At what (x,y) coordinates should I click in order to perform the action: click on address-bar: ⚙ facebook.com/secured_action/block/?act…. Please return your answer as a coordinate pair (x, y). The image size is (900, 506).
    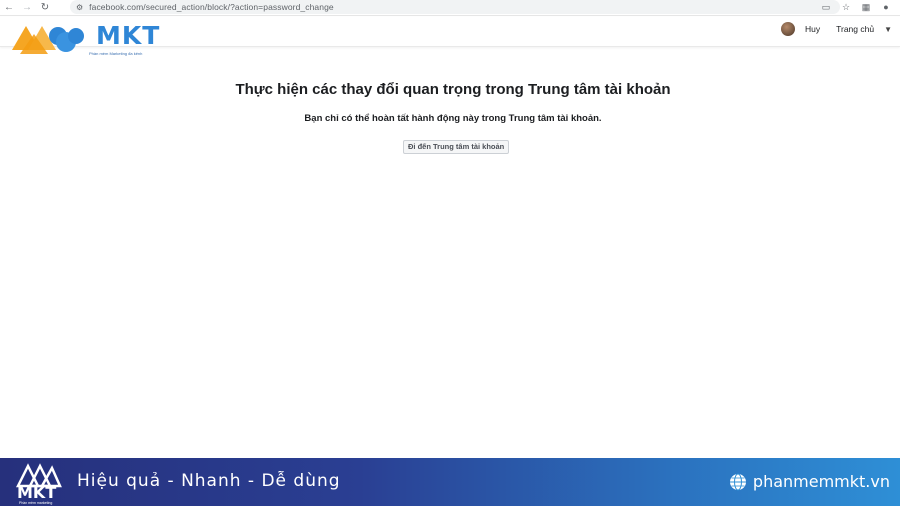
    Looking at the image, I should click on (455, 7).